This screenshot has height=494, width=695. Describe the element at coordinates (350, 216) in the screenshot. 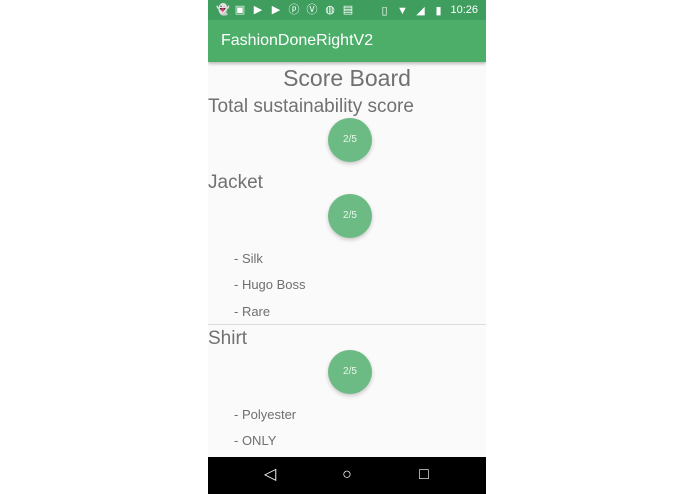

I see `jacket-score-badge: 2/5` at that location.